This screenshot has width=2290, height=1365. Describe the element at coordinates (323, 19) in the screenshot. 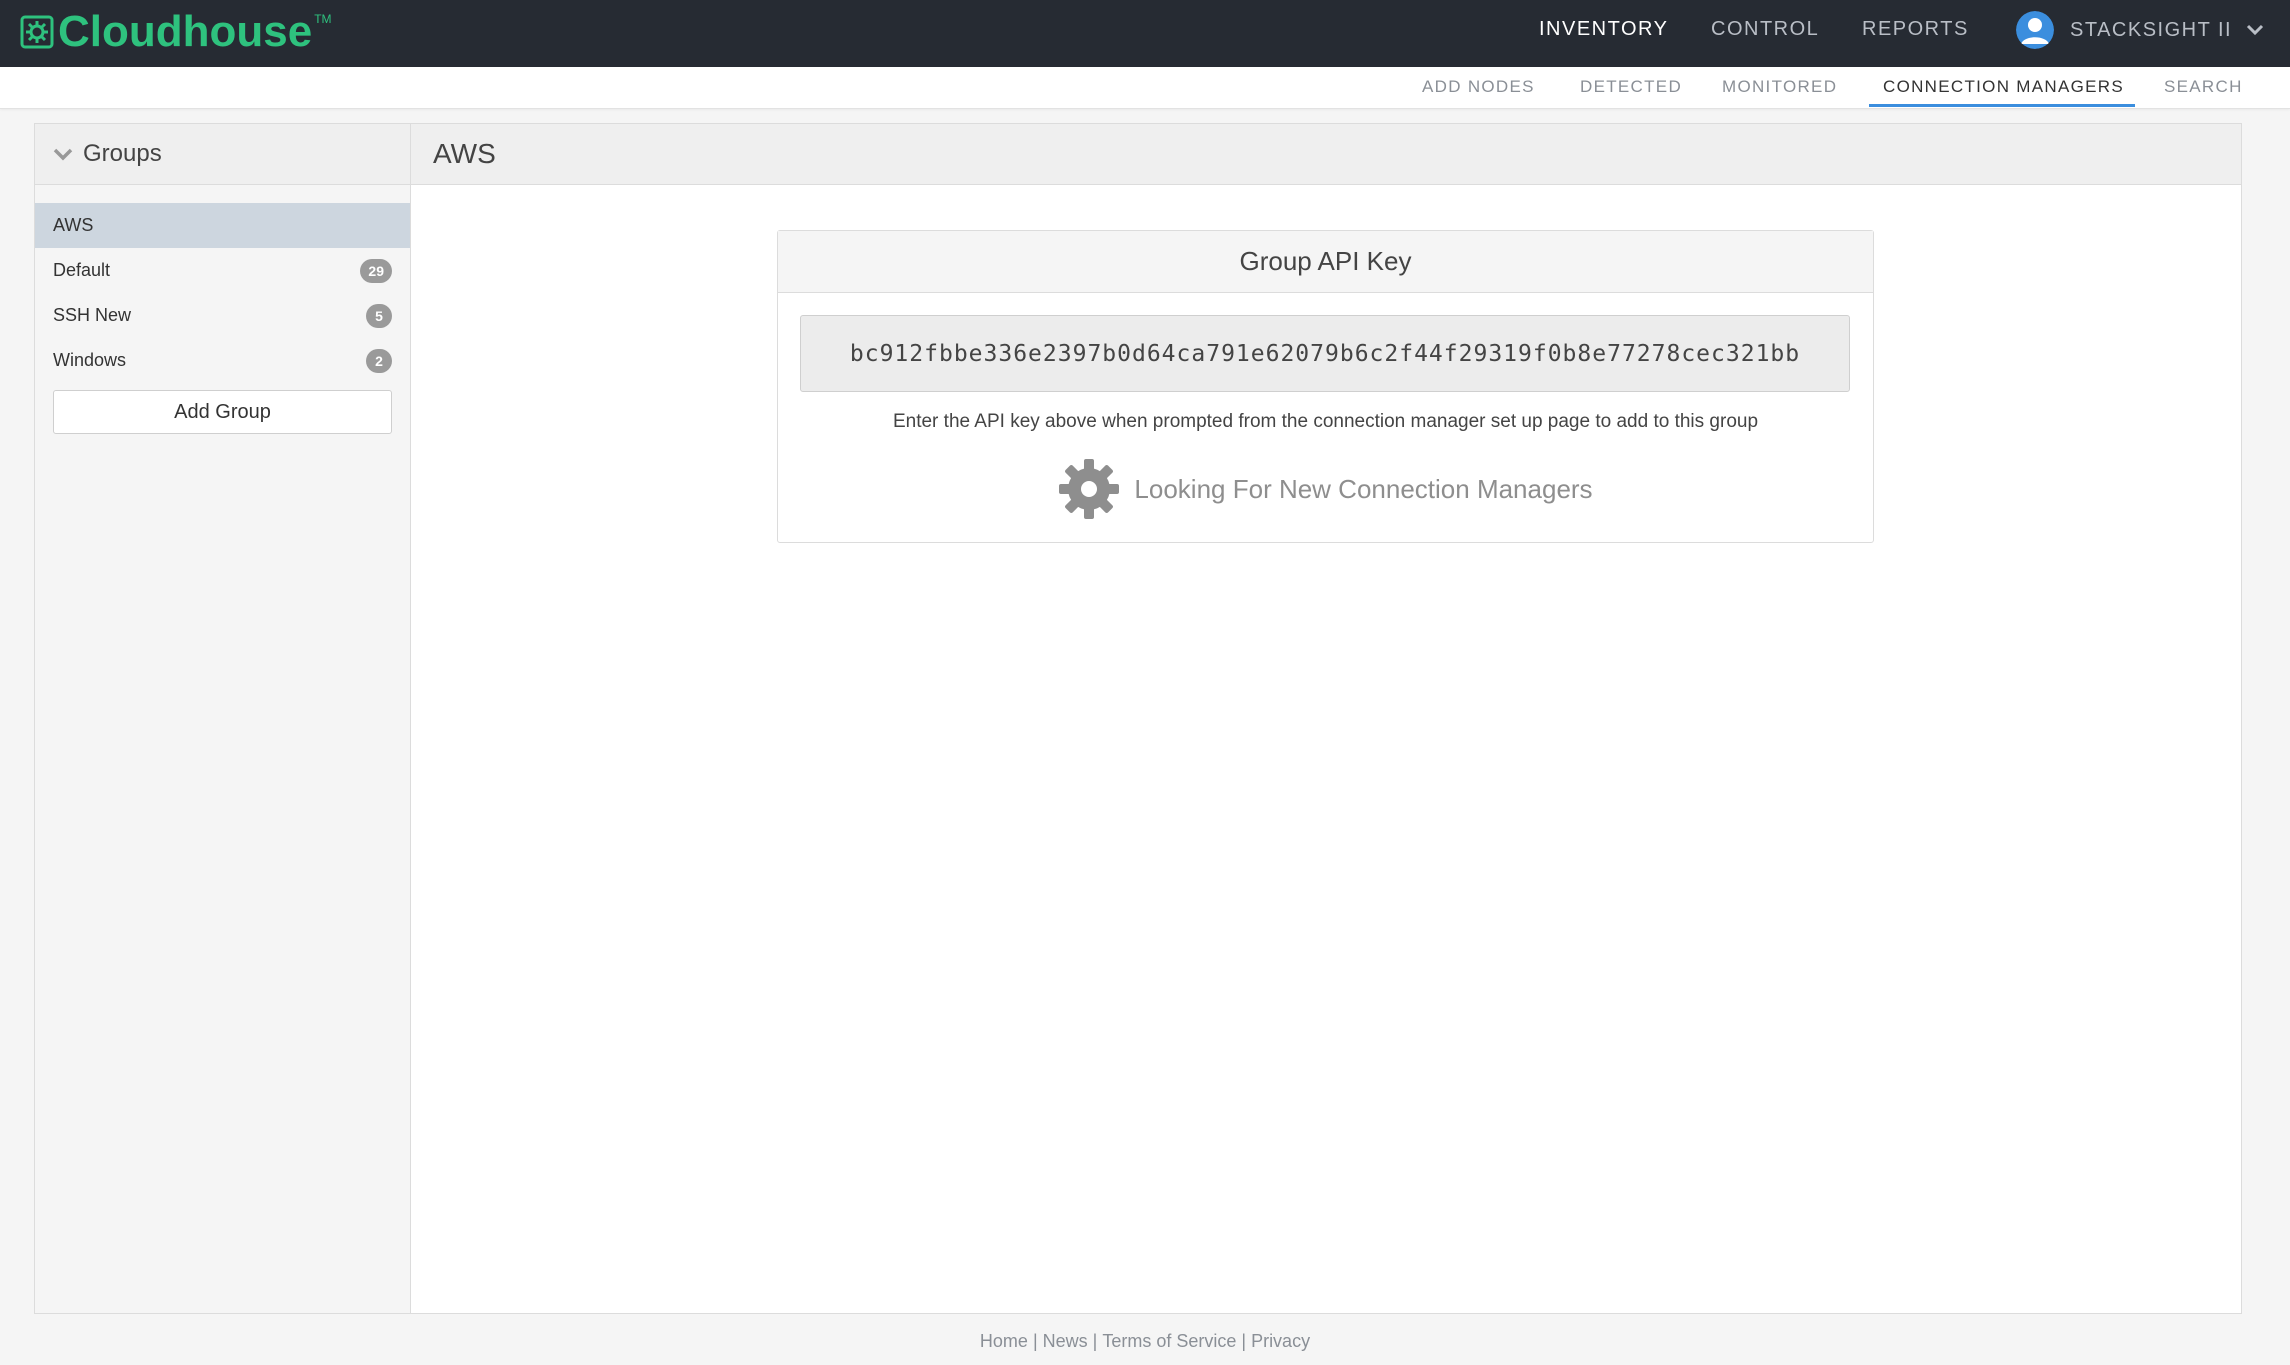

I see `trademark-mark: TM` at that location.